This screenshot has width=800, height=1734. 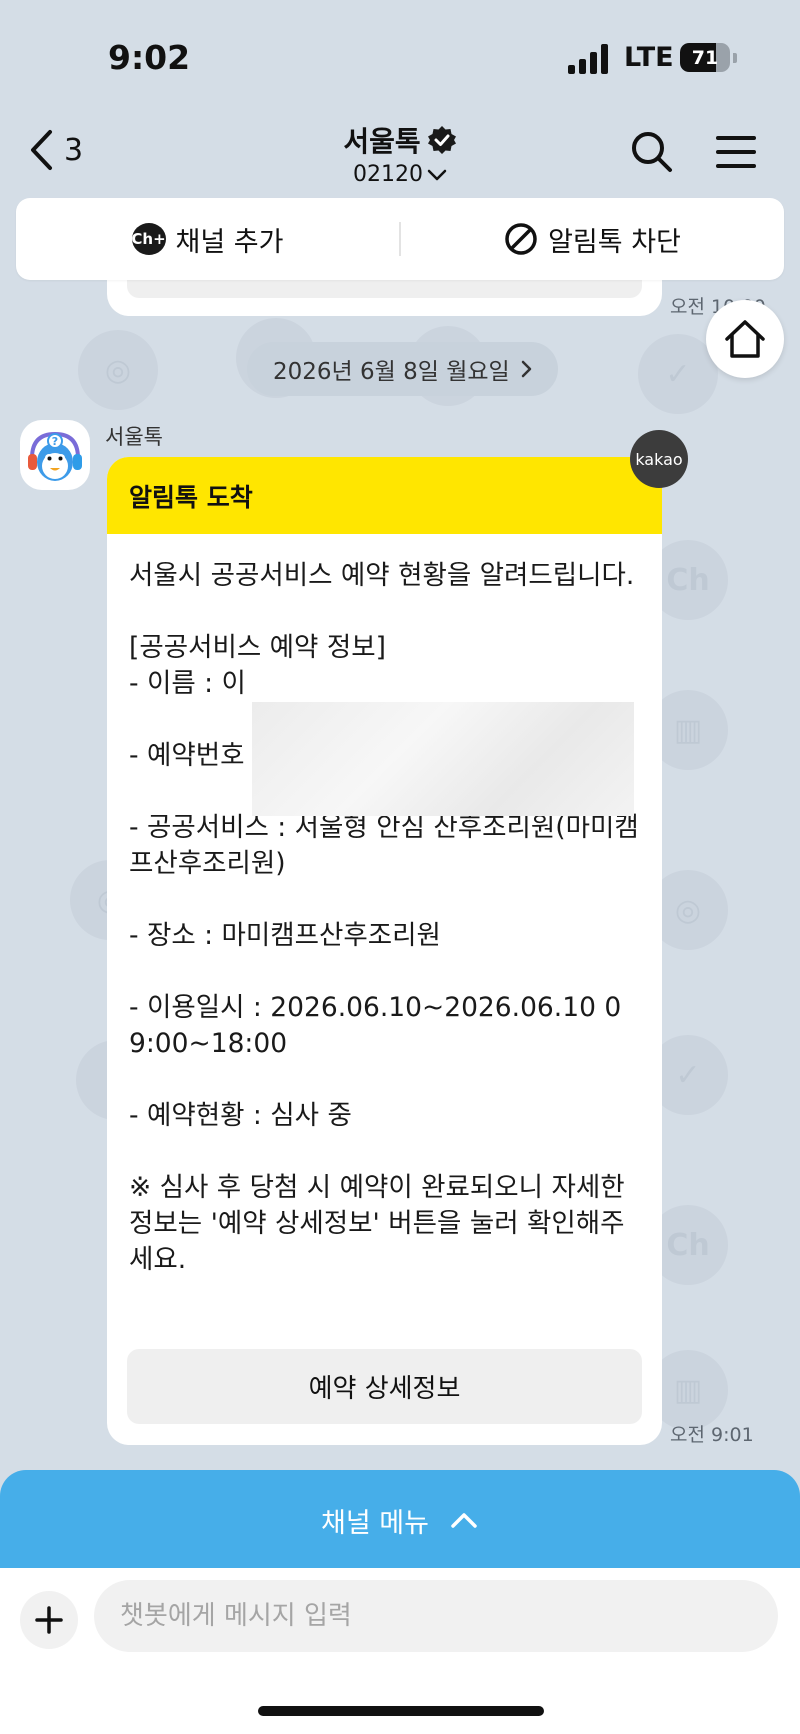 I want to click on home-button, so click(x=745, y=339).